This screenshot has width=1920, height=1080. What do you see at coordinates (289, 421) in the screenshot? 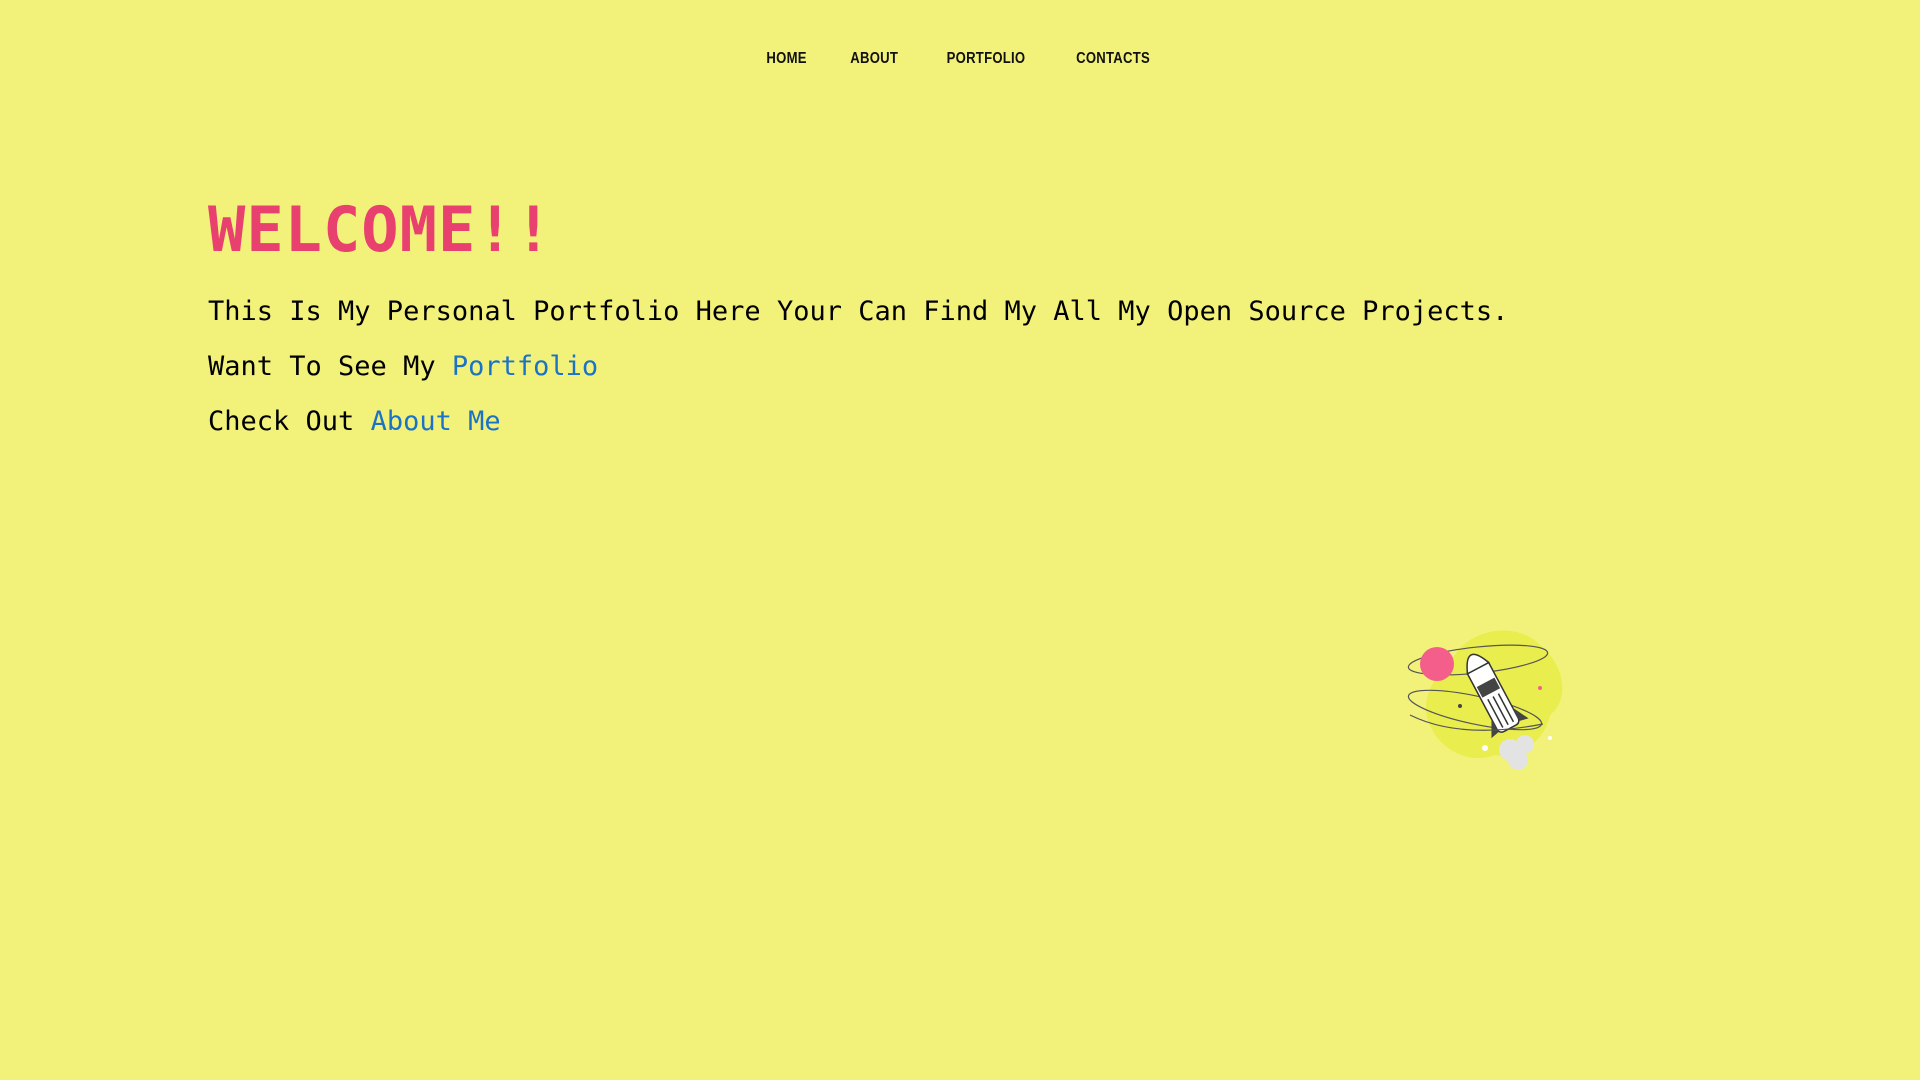
I see `about-prefix: Check Out` at bounding box center [289, 421].